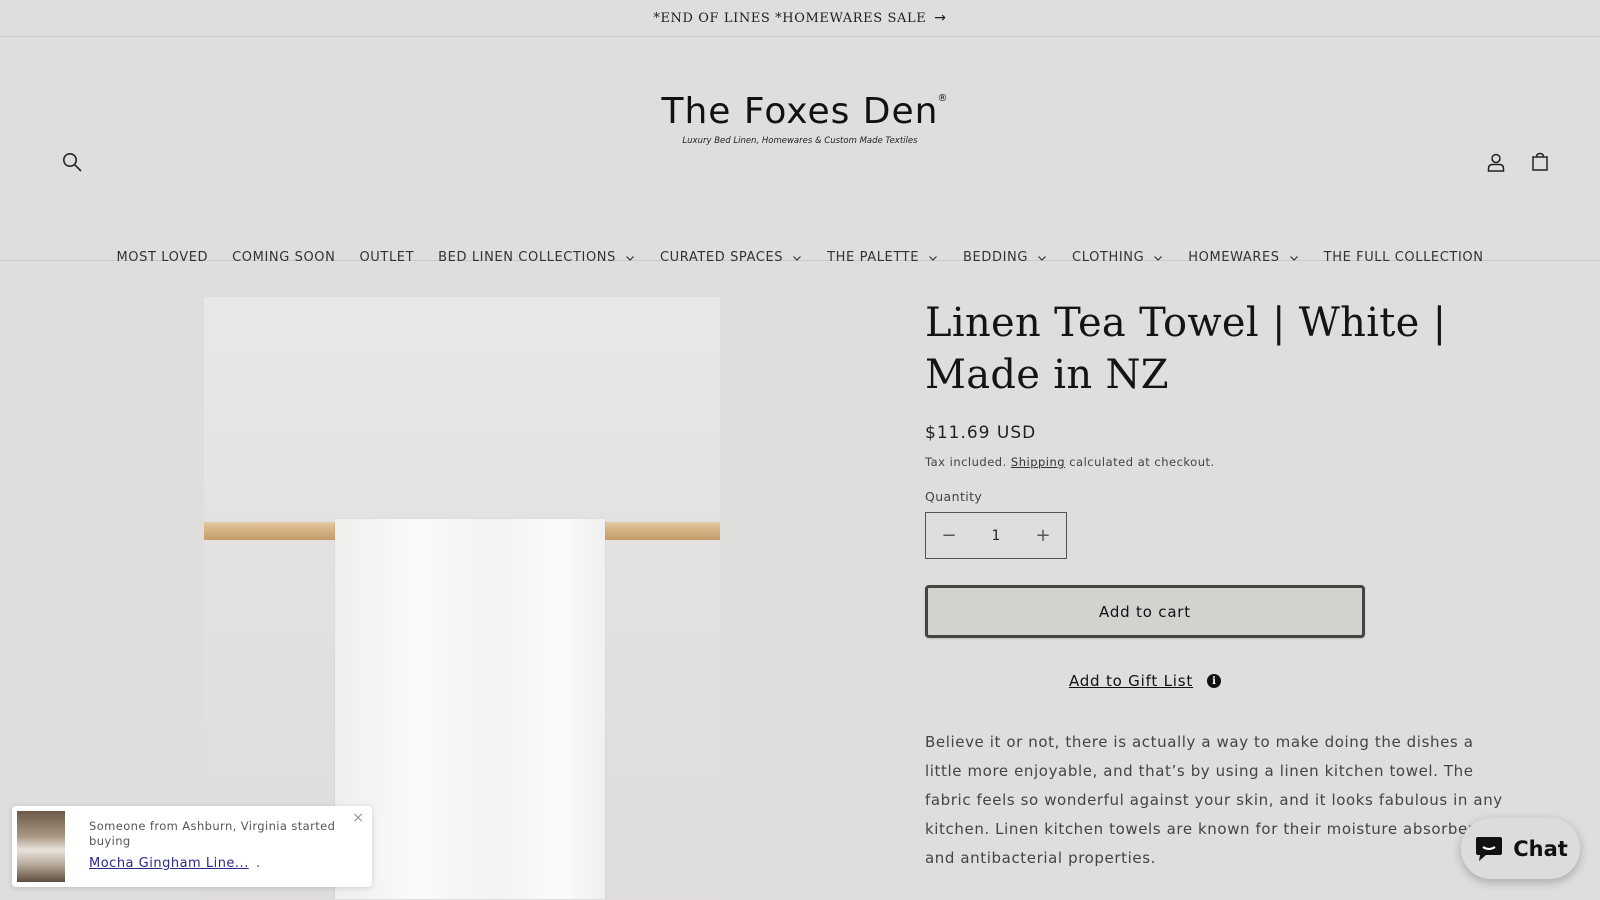 This screenshot has width=1600, height=900. What do you see at coordinates (1214, 681) in the screenshot?
I see `info-icon: i` at bounding box center [1214, 681].